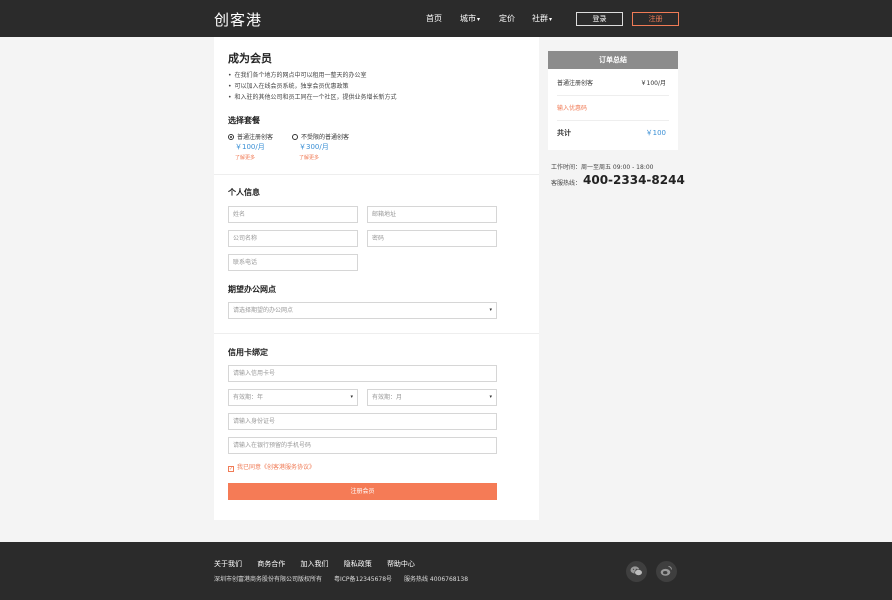 The image size is (892, 600). I want to click on weibo-icon, so click(666, 571).